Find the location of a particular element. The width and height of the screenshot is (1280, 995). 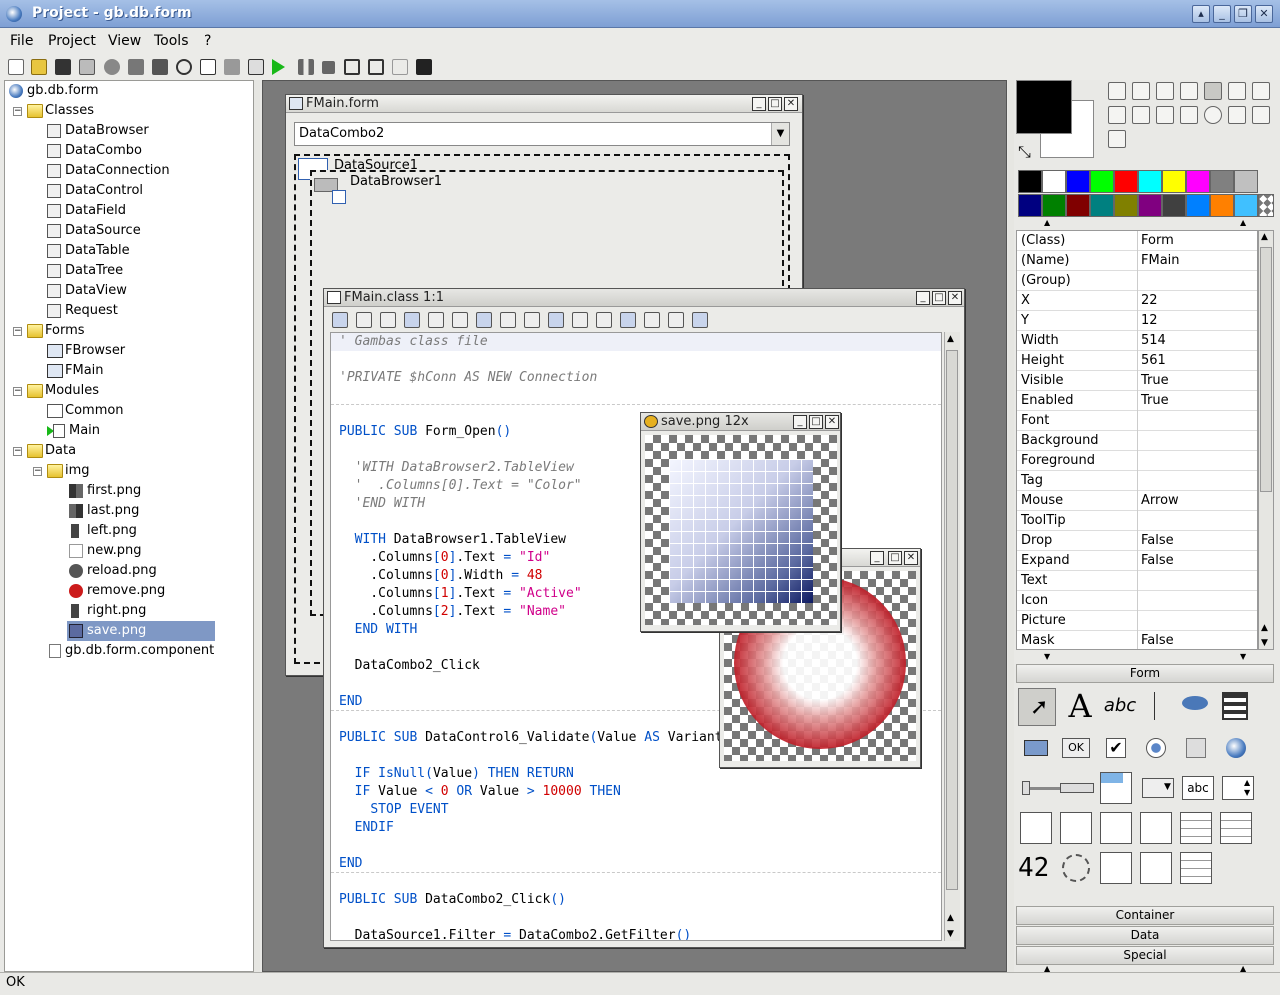

scroll-down-icon-2: ▼ is located at coordinates (1243, 656).